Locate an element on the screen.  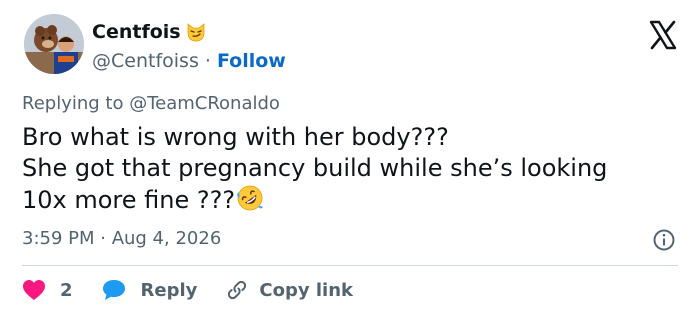
heart-icon is located at coordinates (34, 290).